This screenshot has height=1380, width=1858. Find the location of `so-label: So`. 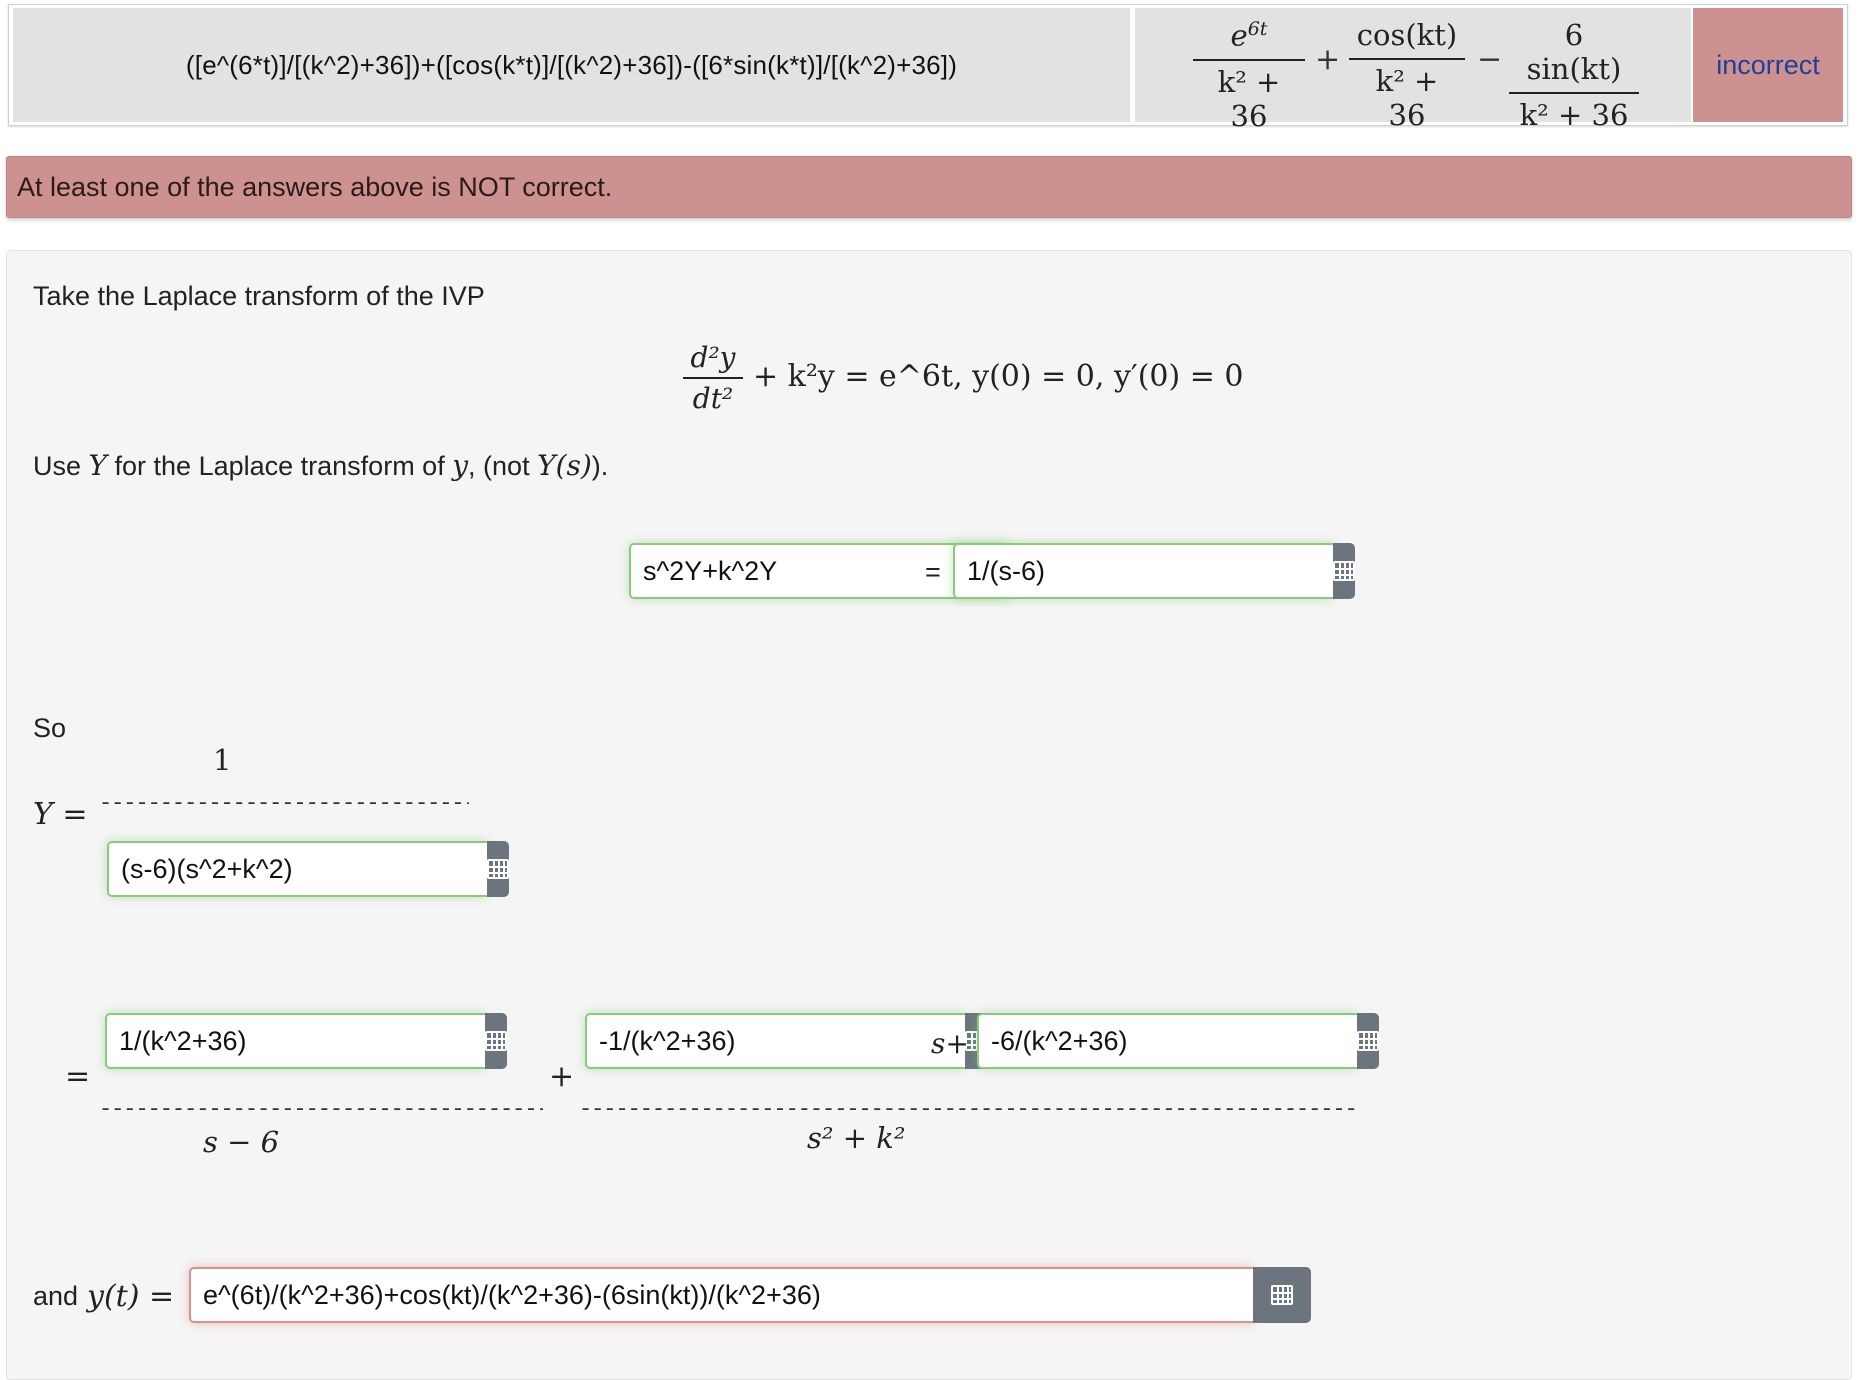

so-label: So is located at coordinates (50, 728).